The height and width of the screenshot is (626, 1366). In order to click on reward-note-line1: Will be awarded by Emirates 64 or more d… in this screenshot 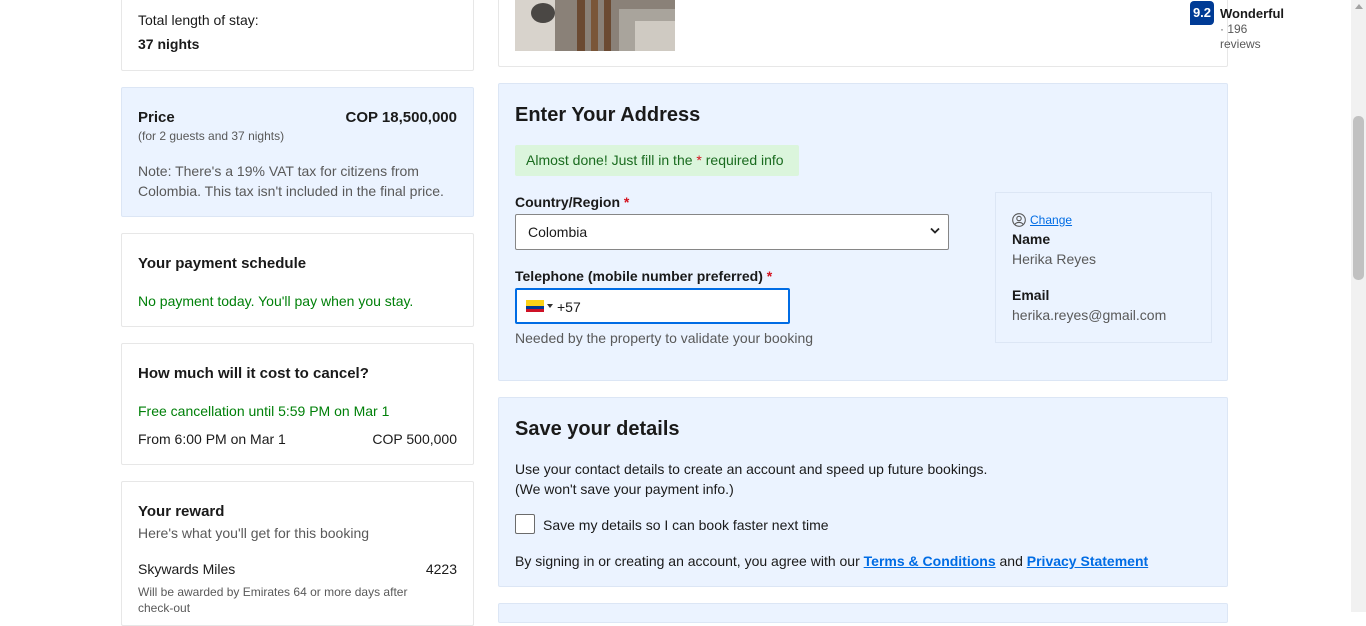, I will do `click(273, 592)`.